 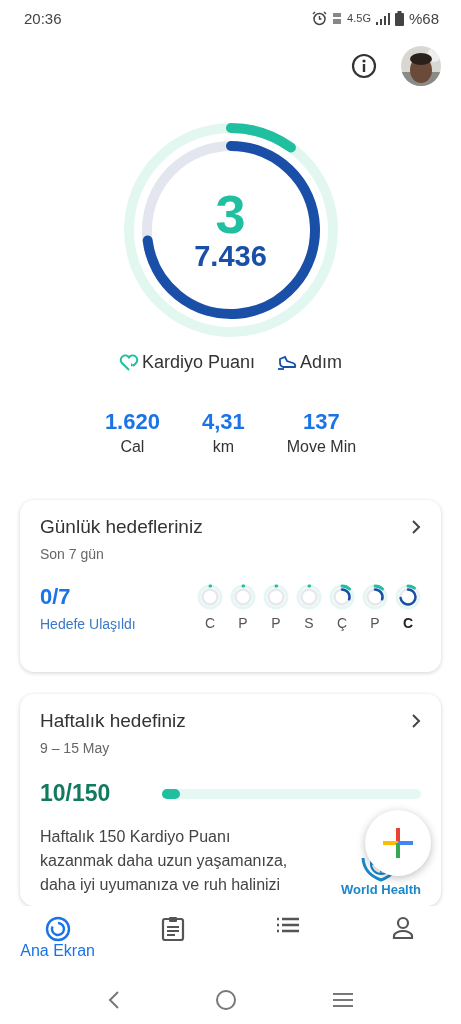 What do you see at coordinates (198, 362) in the screenshot?
I see `legend-label: Kardiyo Puanı` at bounding box center [198, 362].